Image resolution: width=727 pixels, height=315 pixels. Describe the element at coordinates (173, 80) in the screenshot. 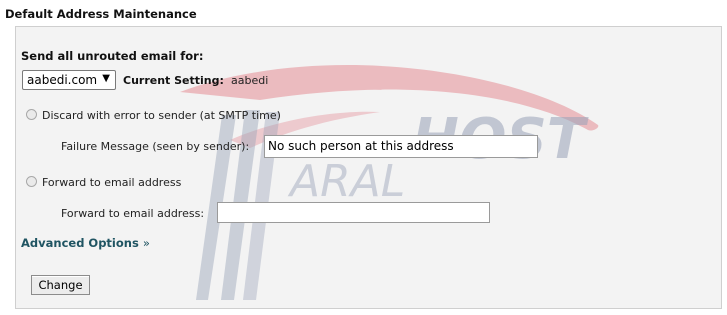

I see `current-setting-label: Current Setting:` at that location.